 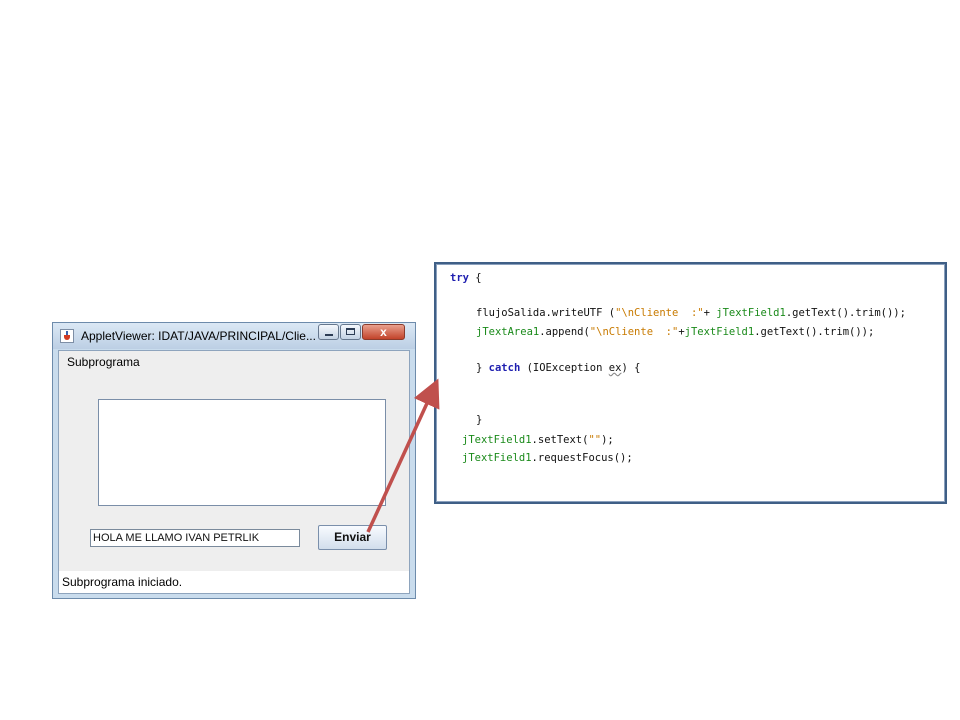 I want to click on code-line-requestfocus: jTextField1.requestFocus();, so click(x=547, y=458).